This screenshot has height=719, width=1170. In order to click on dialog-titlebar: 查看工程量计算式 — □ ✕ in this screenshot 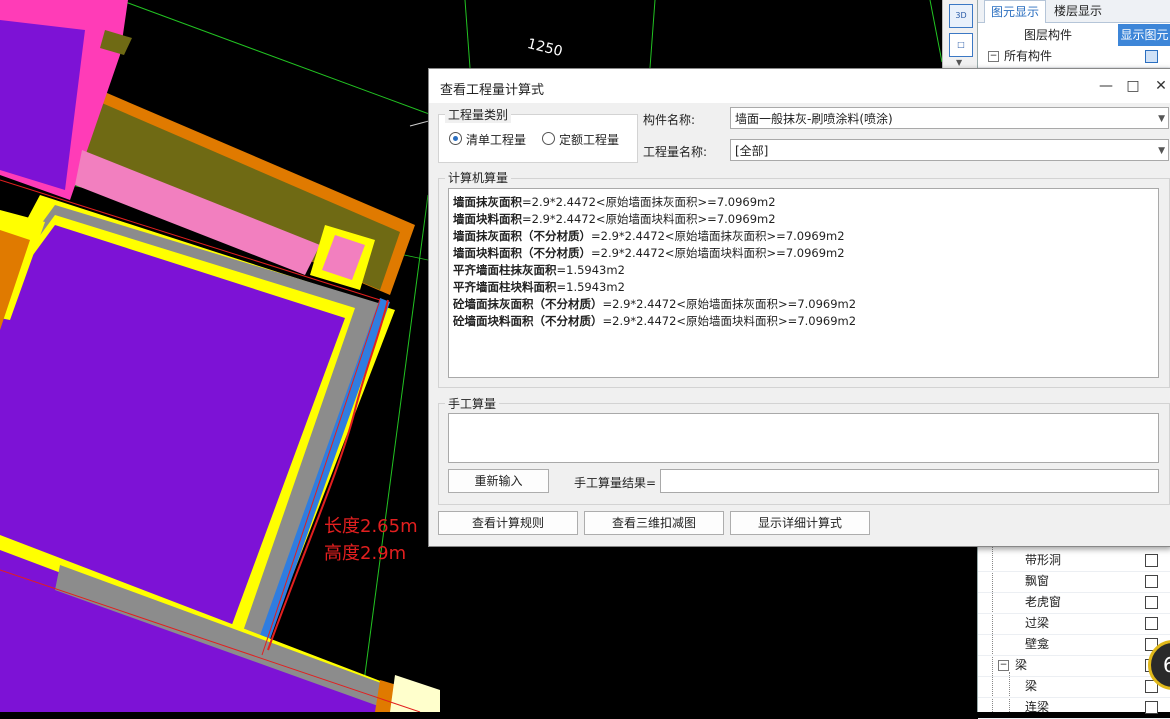, I will do `click(799, 86)`.